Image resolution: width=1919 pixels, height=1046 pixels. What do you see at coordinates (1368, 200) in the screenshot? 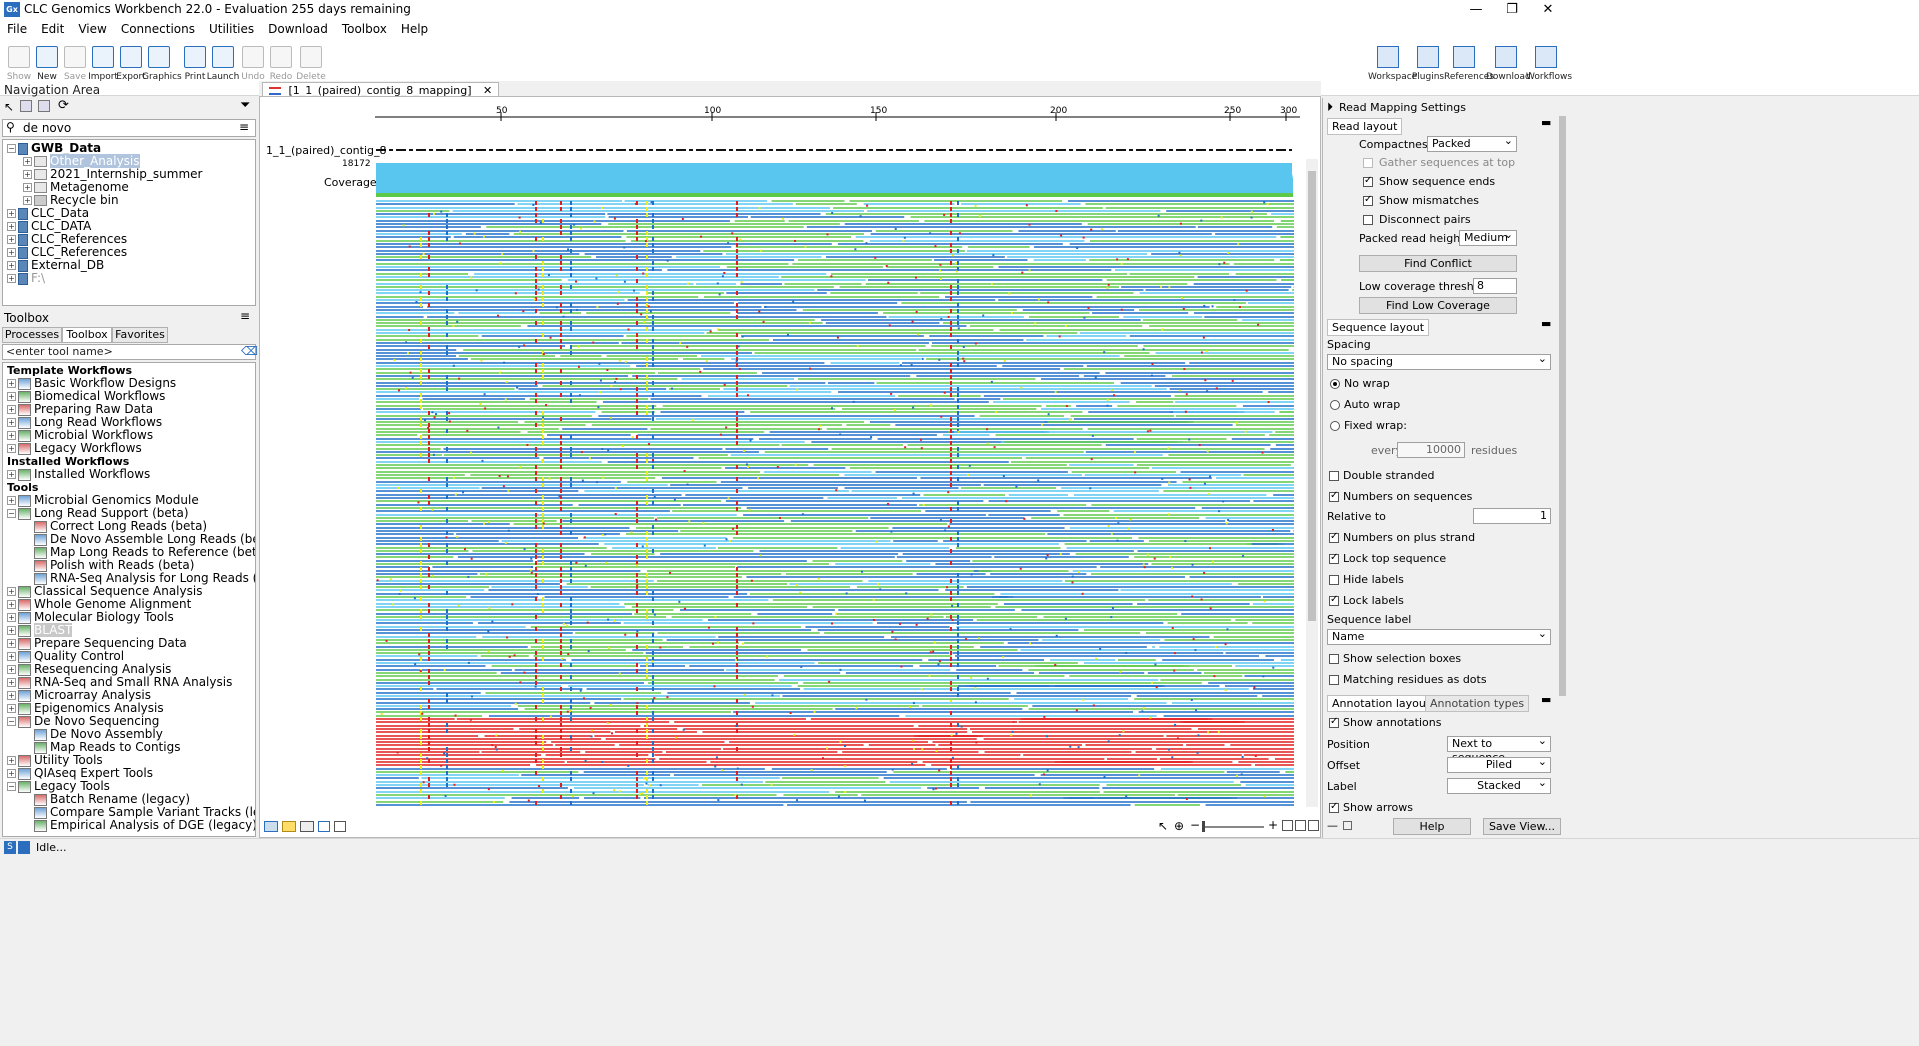
I see `show-mismatches-checkbox` at bounding box center [1368, 200].